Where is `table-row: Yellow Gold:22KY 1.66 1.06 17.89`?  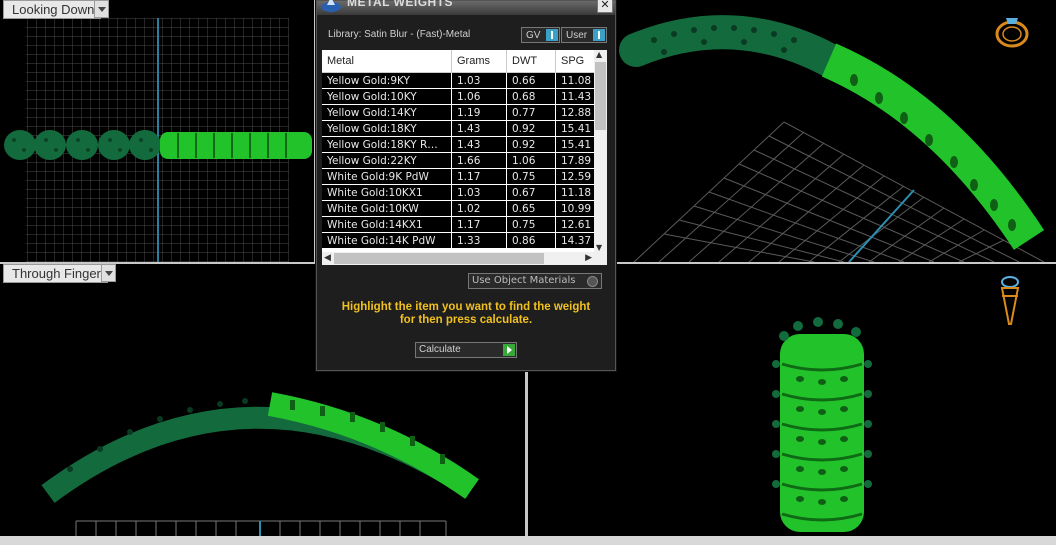
table-row: Yellow Gold:22KY 1.66 1.06 17.89 is located at coordinates (464, 160).